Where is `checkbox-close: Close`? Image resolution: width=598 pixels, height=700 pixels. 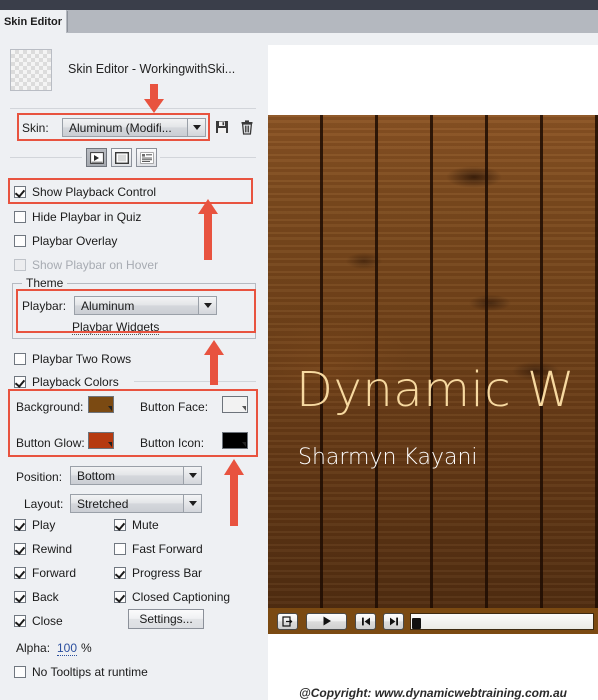
checkbox-close: Close is located at coordinates (38, 621).